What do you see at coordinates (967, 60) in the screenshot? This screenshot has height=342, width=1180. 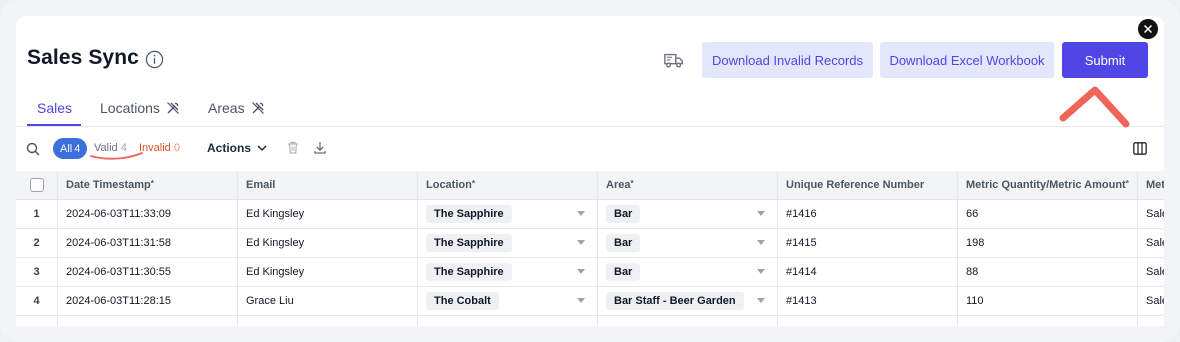 I see `download-excel-workbook-button: Download Excel Workbook` at bounding box center [967, 60].